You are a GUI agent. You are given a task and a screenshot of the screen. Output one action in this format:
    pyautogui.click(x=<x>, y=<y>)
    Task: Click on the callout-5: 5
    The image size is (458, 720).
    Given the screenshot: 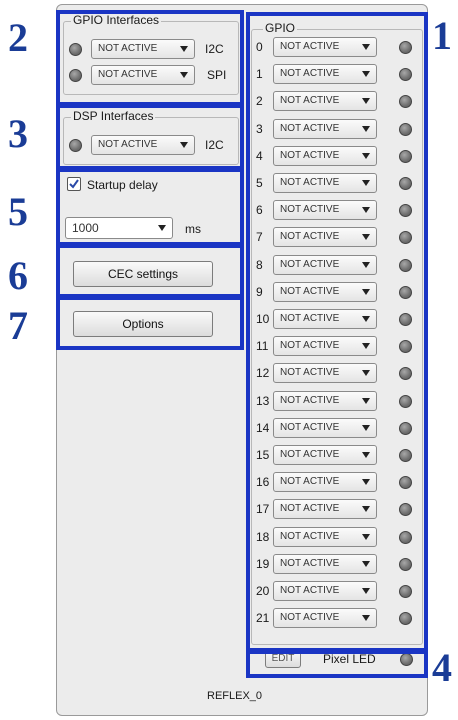 What is the action you would take?
    pyautogui.click(x=18, y=211)
    